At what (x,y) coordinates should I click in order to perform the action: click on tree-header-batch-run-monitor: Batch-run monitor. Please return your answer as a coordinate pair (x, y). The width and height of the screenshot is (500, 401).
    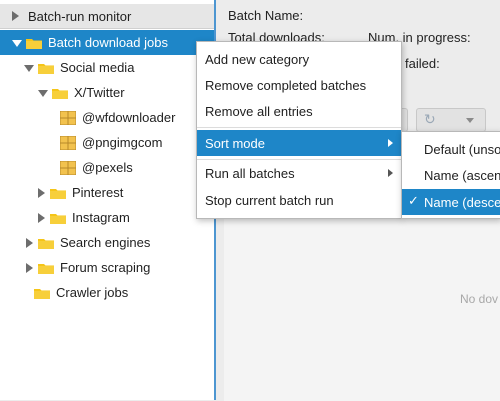
    Looking at the image, I should click on (107, 16).